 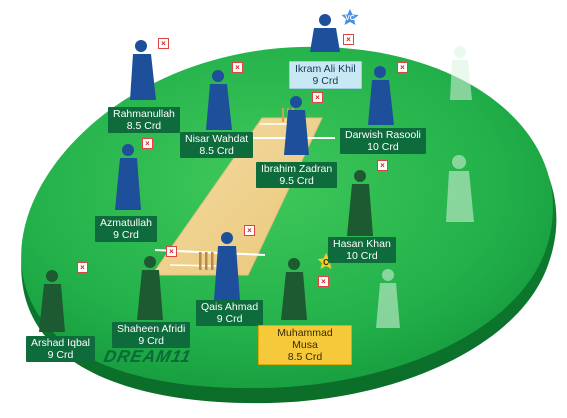 What do you see at coordinates (126, 229) in the screenshot?
I see `player-tag: Azmatullah 9 Crd` at bounding box center [126, 229].